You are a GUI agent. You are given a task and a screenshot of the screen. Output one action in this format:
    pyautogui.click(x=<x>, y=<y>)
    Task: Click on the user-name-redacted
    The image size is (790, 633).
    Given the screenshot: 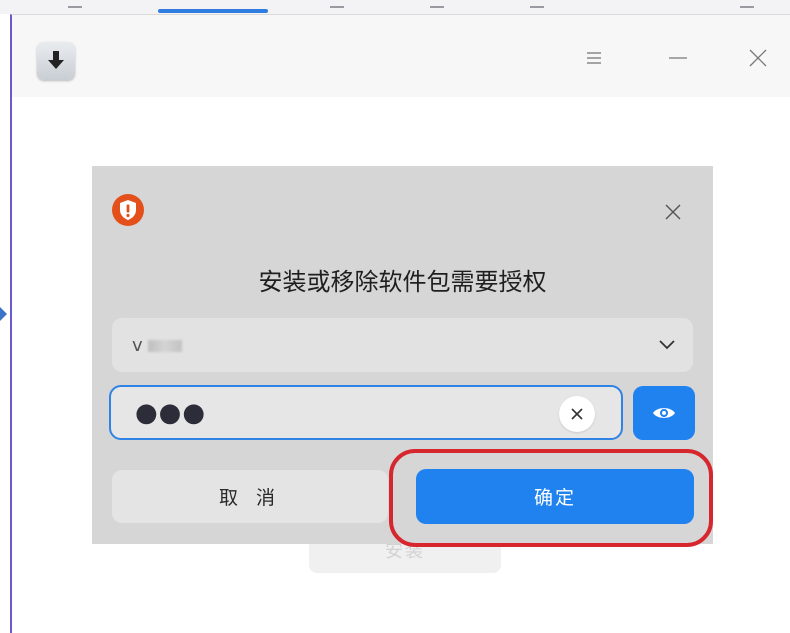 What is the action you would take?
    pyautogui.click(x=165, y=346)
    